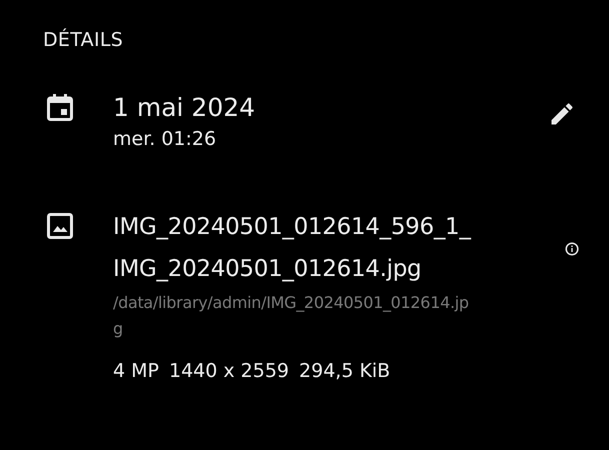  Describe the element at coordinates (136, 371) in the screenshot. I see `file-meta: 4 MP` at that location.